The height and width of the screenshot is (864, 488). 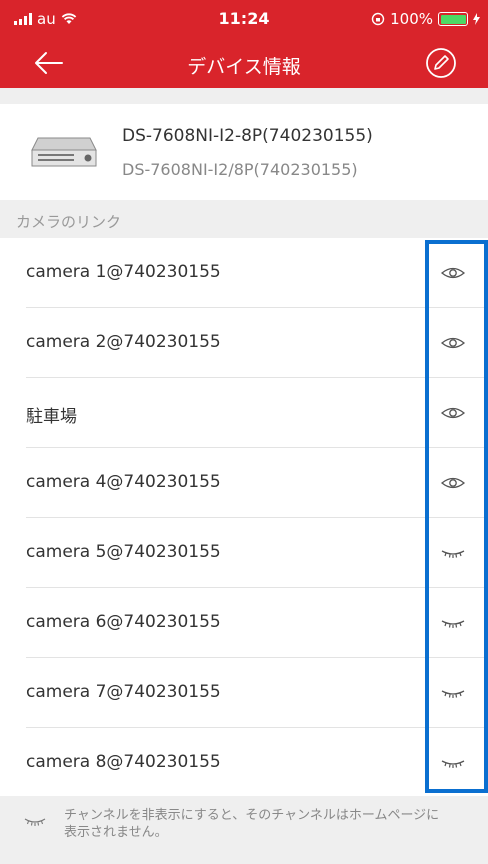 What do you see at coordinates (69, 222) in the screenshot?
I see `section-title: カメラのリンク` at bounding box center [69, 222].